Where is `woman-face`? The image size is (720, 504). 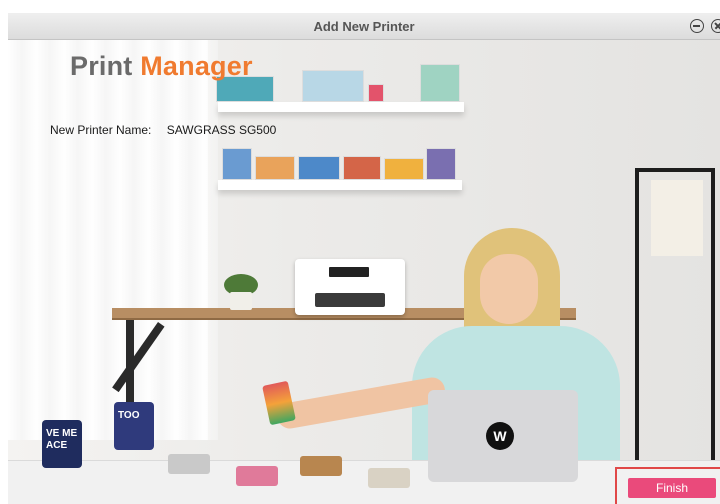 woman-face is located at coordinates (509, 289).